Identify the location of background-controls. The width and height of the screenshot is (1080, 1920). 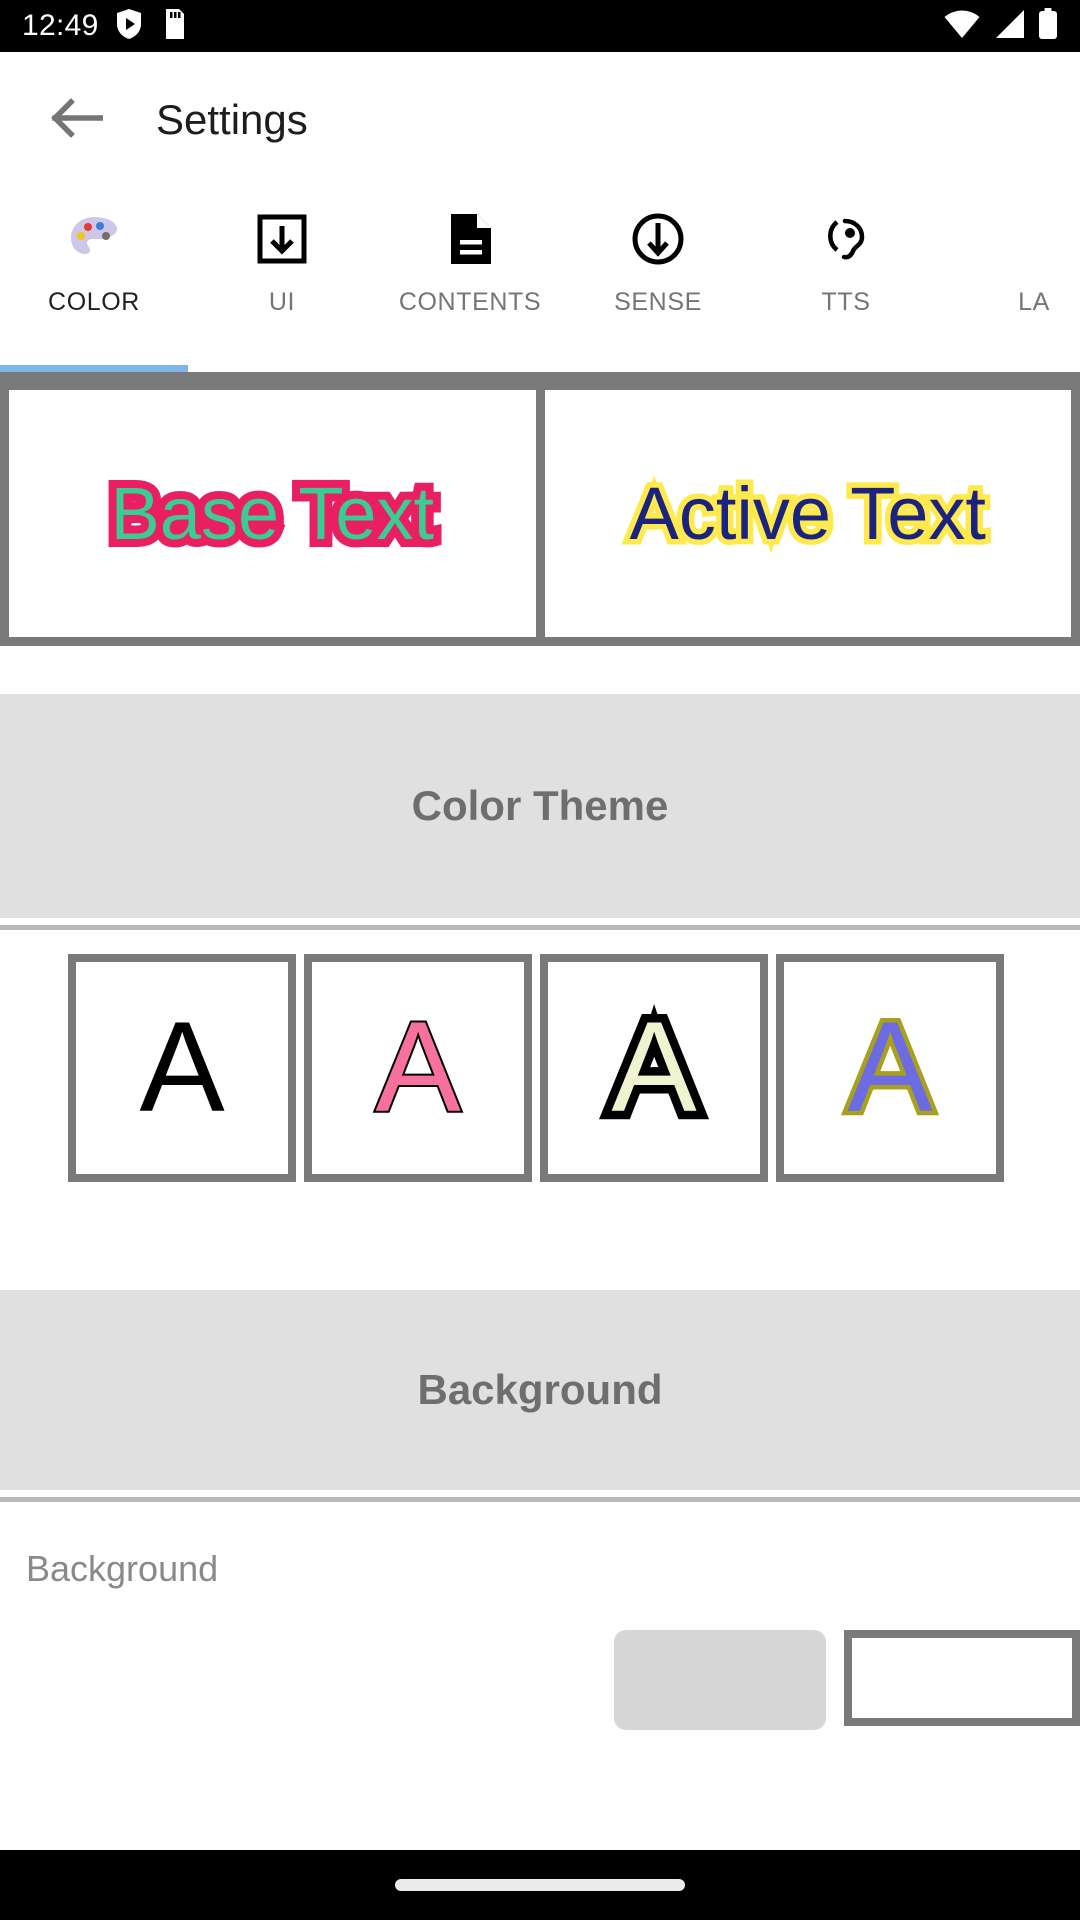
(847, 1680).